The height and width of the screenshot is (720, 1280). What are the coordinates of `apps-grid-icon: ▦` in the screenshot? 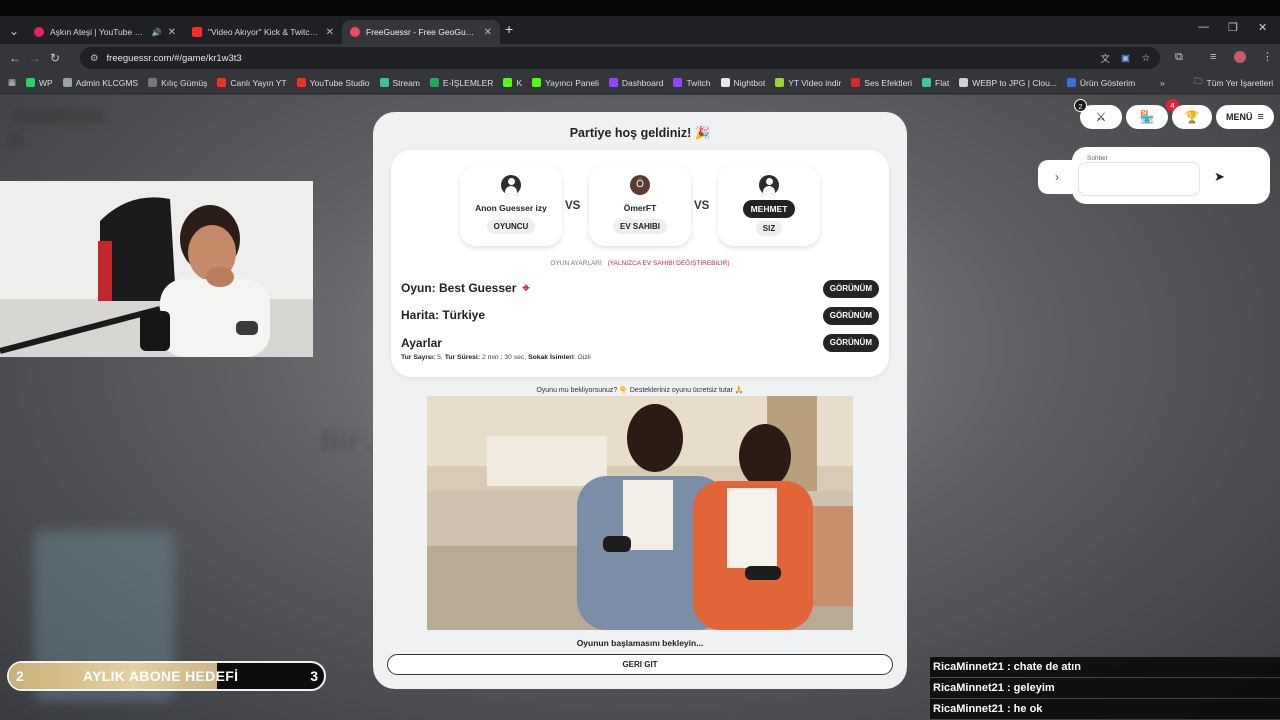 It's located at (12, 82).